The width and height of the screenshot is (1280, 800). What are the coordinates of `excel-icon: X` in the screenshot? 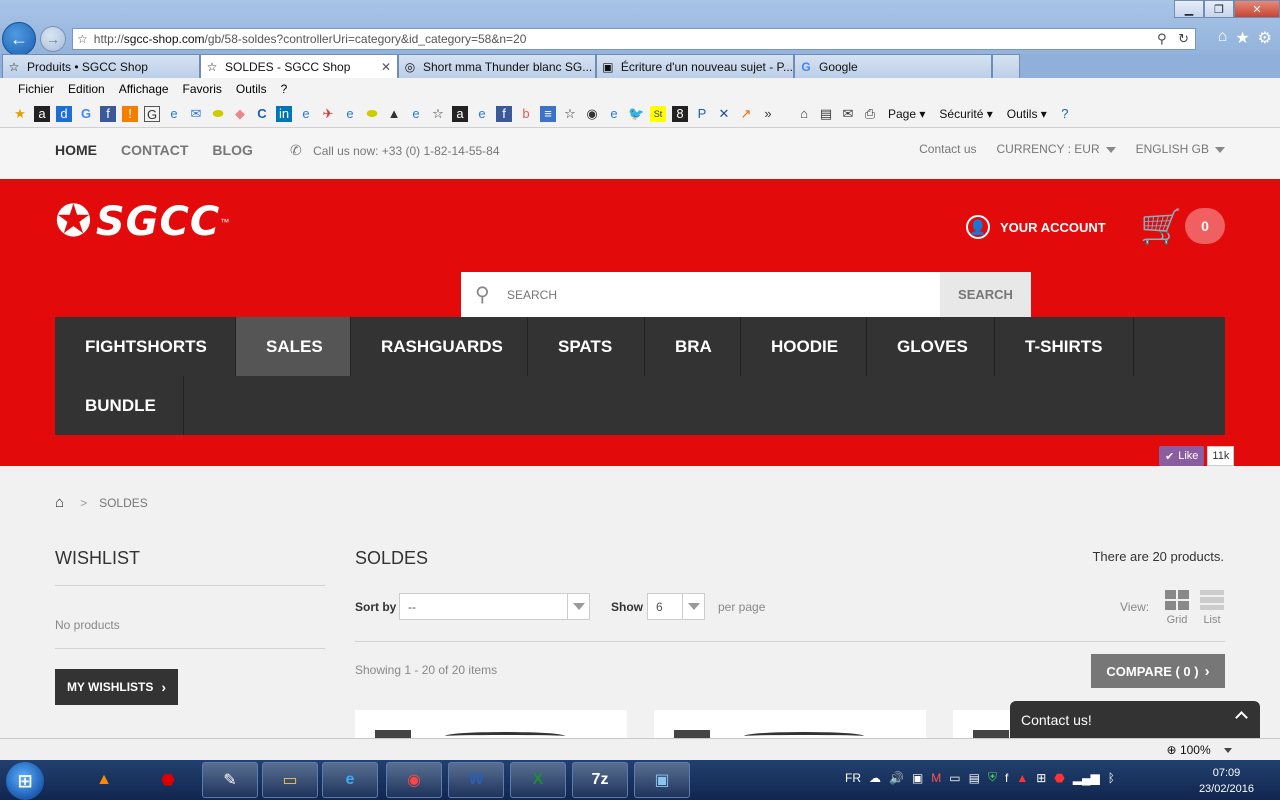 It's located at (538, 780).